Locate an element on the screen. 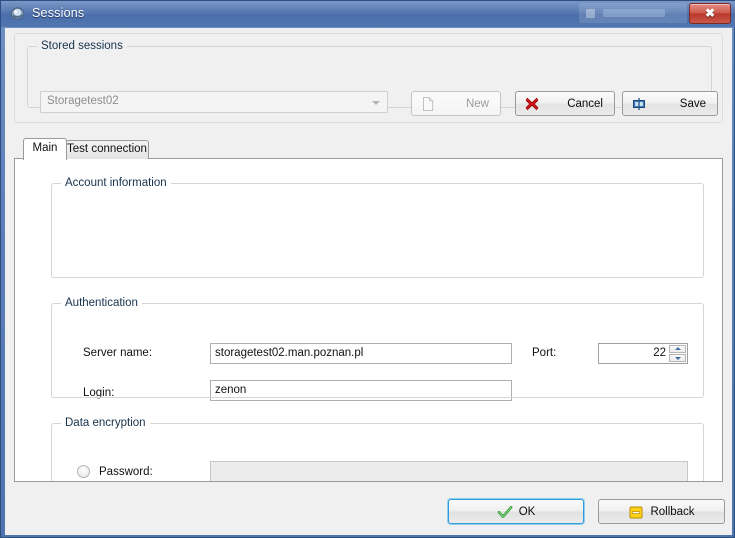 This screenshot has height=538, width=735. authentication-group-title: Authentication is located at coordinates (101, 303).